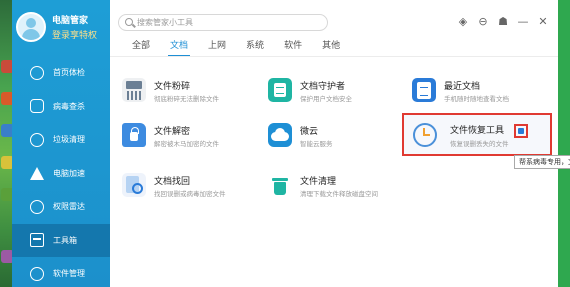 This screenshot has width=570, height=287. Describe the element at coordinates (323, 87) in the screenshot. I see `tool-name: 文档守护者` at that location.